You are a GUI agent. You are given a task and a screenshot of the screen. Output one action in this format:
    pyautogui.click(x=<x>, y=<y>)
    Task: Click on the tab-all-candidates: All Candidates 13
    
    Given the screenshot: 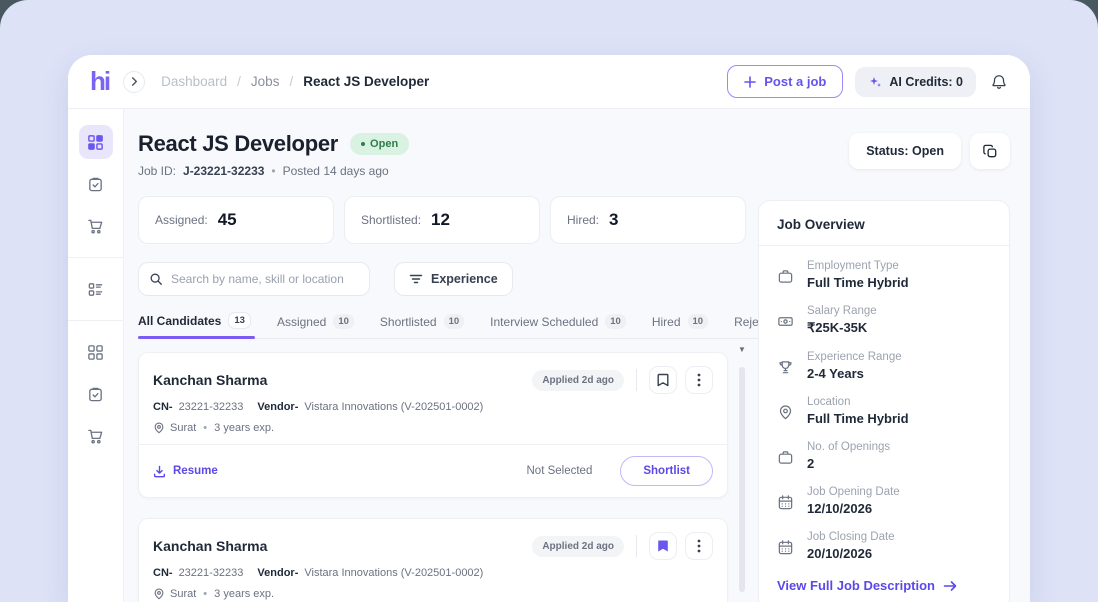 What is the action you would take?
    pyautogui.click(x=196, y=325)
    